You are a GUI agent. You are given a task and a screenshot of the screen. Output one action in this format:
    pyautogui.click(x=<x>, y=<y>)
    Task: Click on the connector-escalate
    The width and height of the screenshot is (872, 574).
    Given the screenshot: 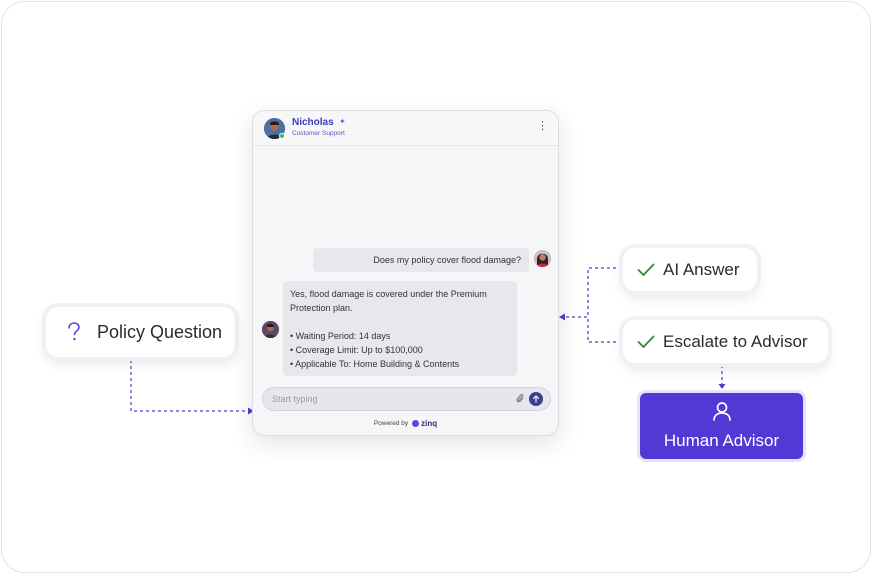 What is the action you would take?
    pyautogui.click(x=604, y=330)
    